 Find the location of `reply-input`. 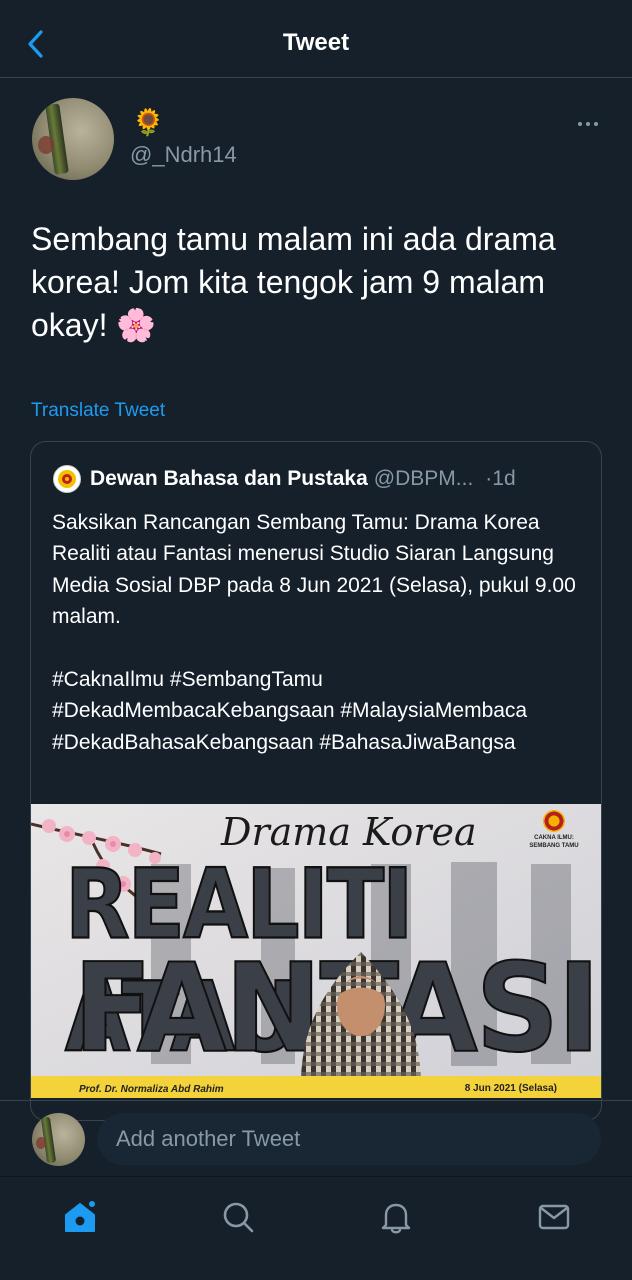

reply-input is located at coordinates (349, 1139).